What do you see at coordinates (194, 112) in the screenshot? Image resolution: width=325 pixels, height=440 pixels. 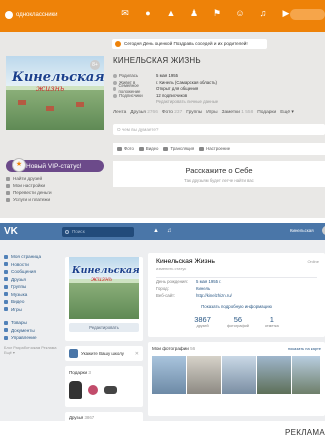 I see `tab-groups: Группы` at bounding box center [194, 112].